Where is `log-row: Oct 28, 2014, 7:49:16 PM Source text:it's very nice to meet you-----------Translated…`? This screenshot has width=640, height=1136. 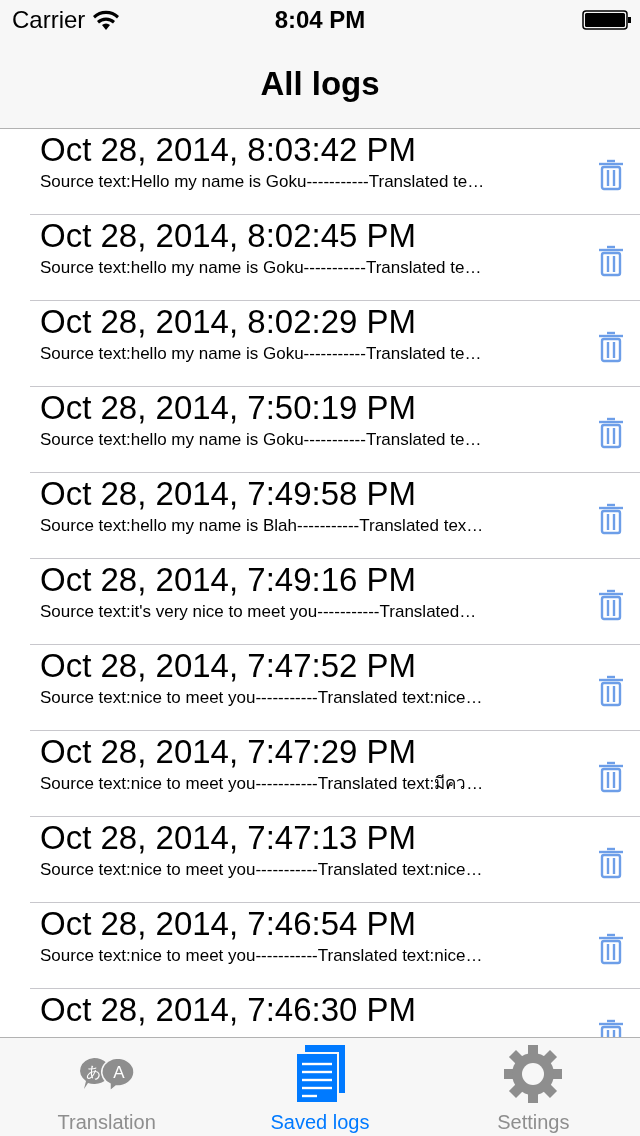 log-row: Oct 28, 2014, 7:49:16 PM Source text:it's very nice to meet you-----------Translated… is located at coordinates (335, 602).